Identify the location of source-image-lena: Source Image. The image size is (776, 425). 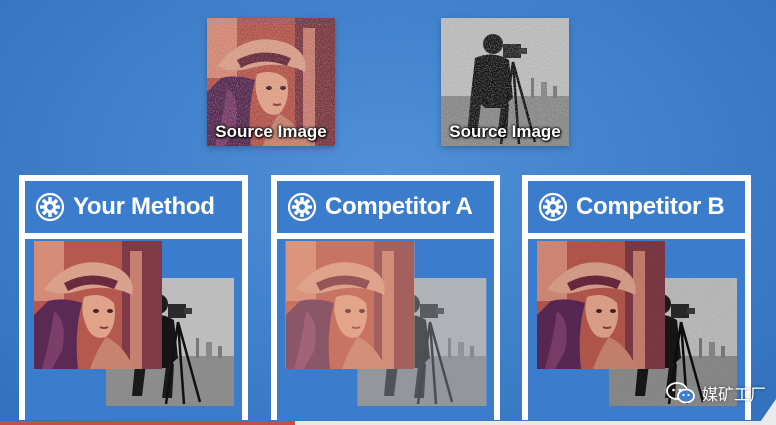
(271, 82).